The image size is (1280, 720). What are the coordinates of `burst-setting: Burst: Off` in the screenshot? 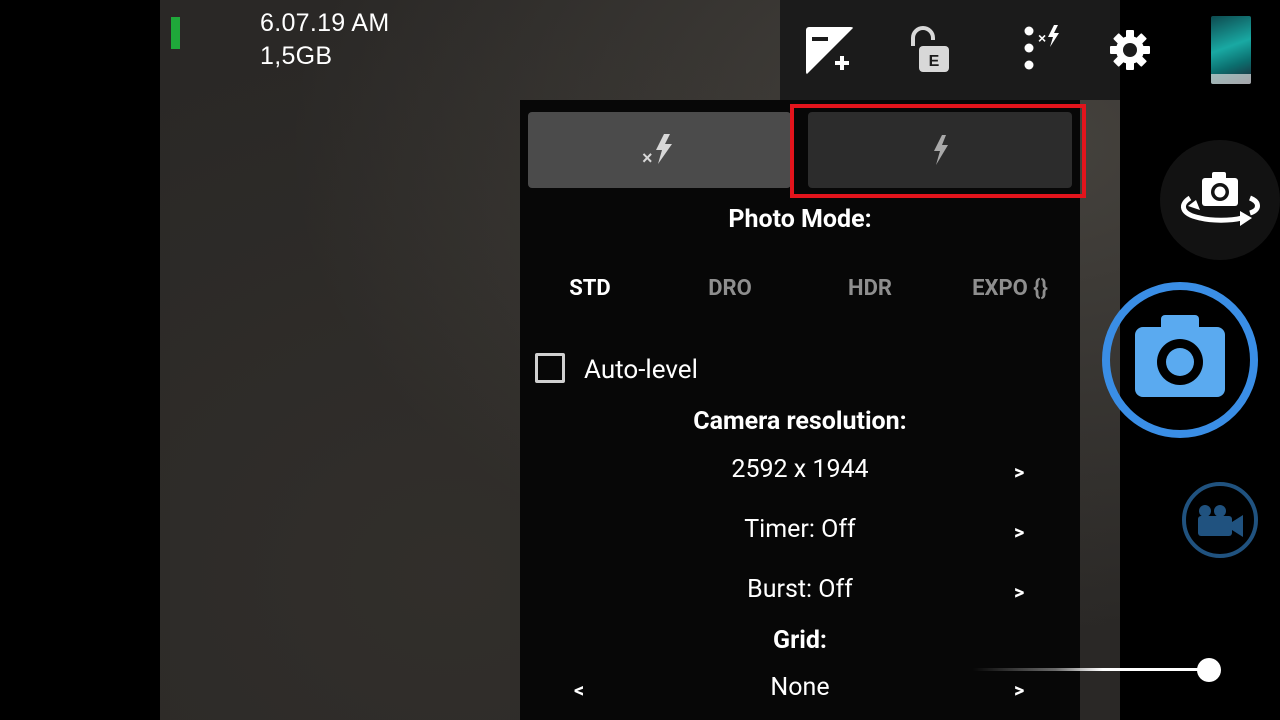 It's located at (800, 589).